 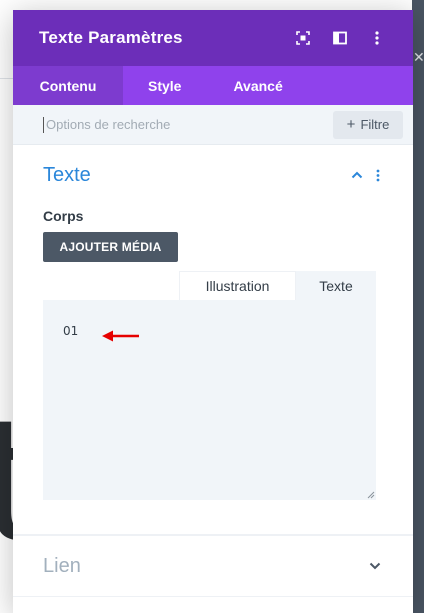 What do you see at coordinates (336, 285) in the screenshot?
I see `editor-tab-text: Texte` at bounding box center [336, 285].